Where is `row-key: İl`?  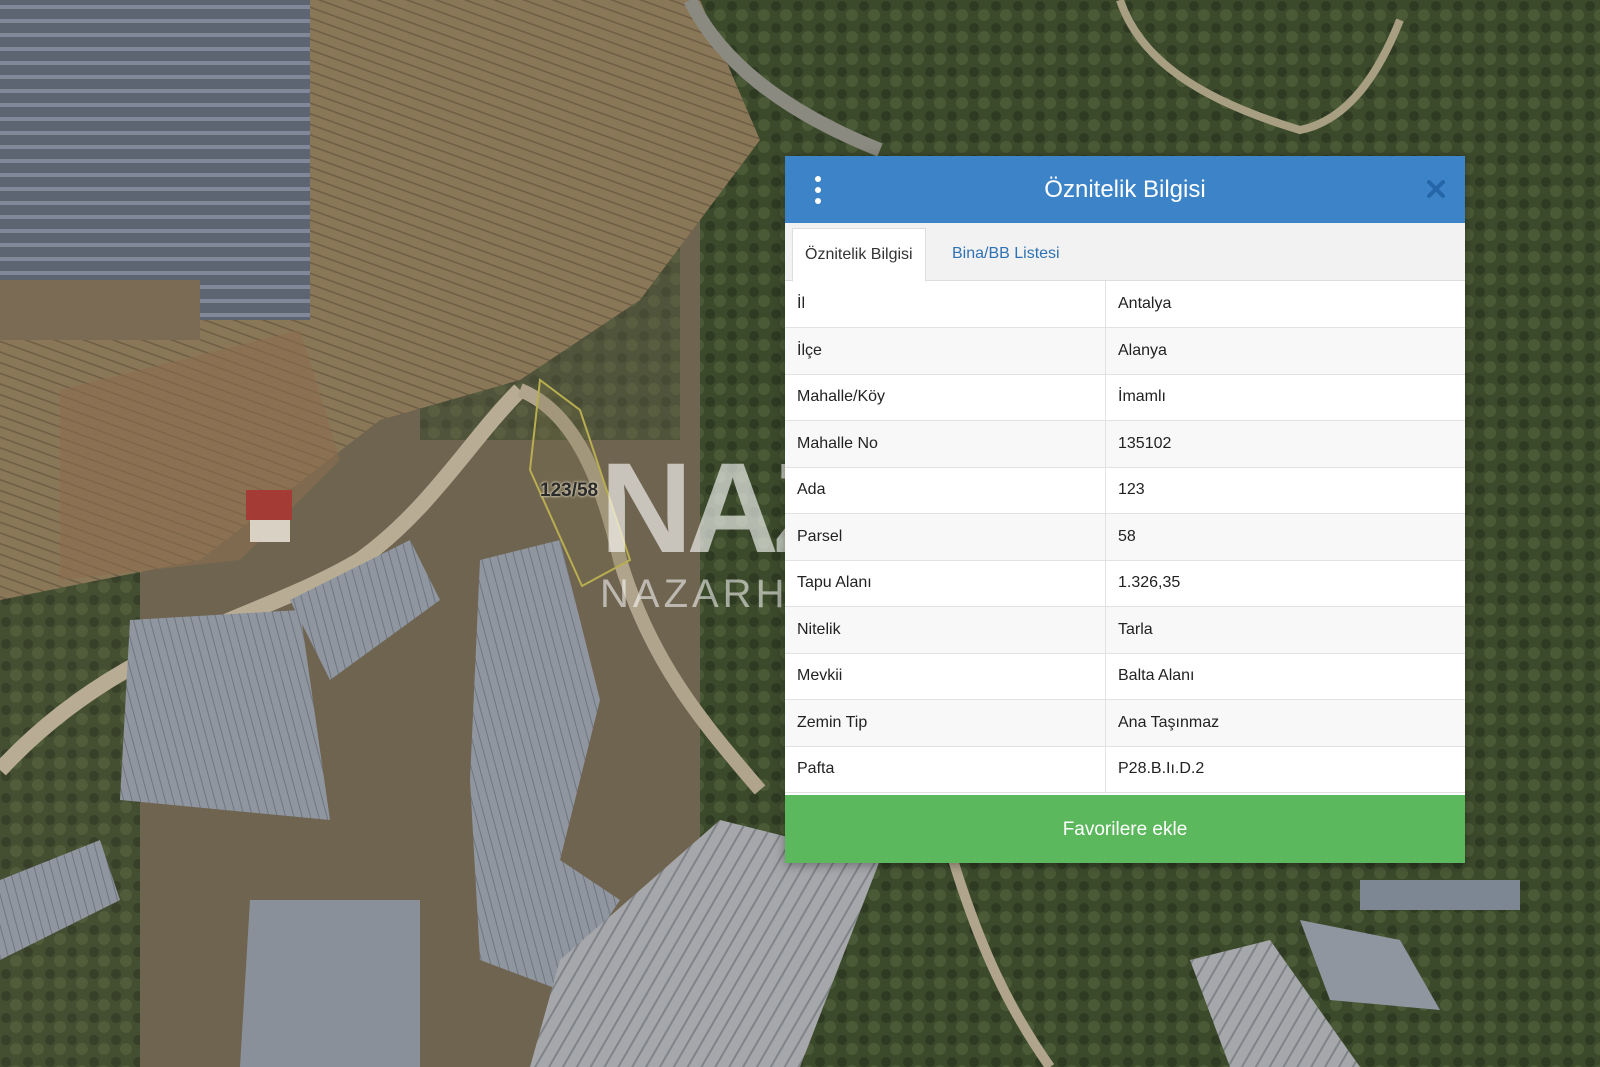
row-key: İl is located at coordinates (945, 304).